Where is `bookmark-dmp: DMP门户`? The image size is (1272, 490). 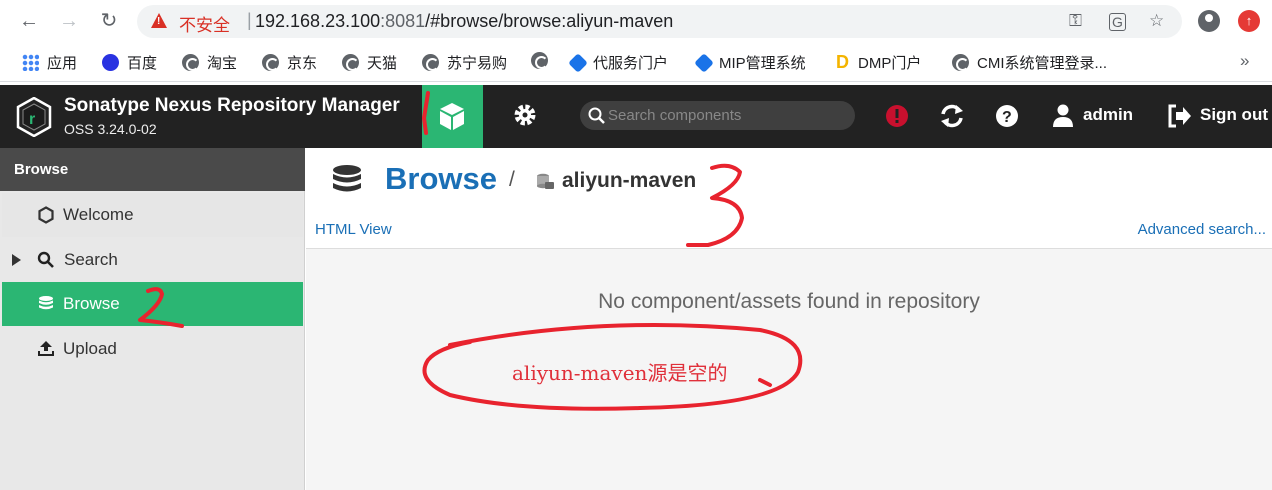
bookmark-dmp: DMP门户 is located at coordinates (878, 62).